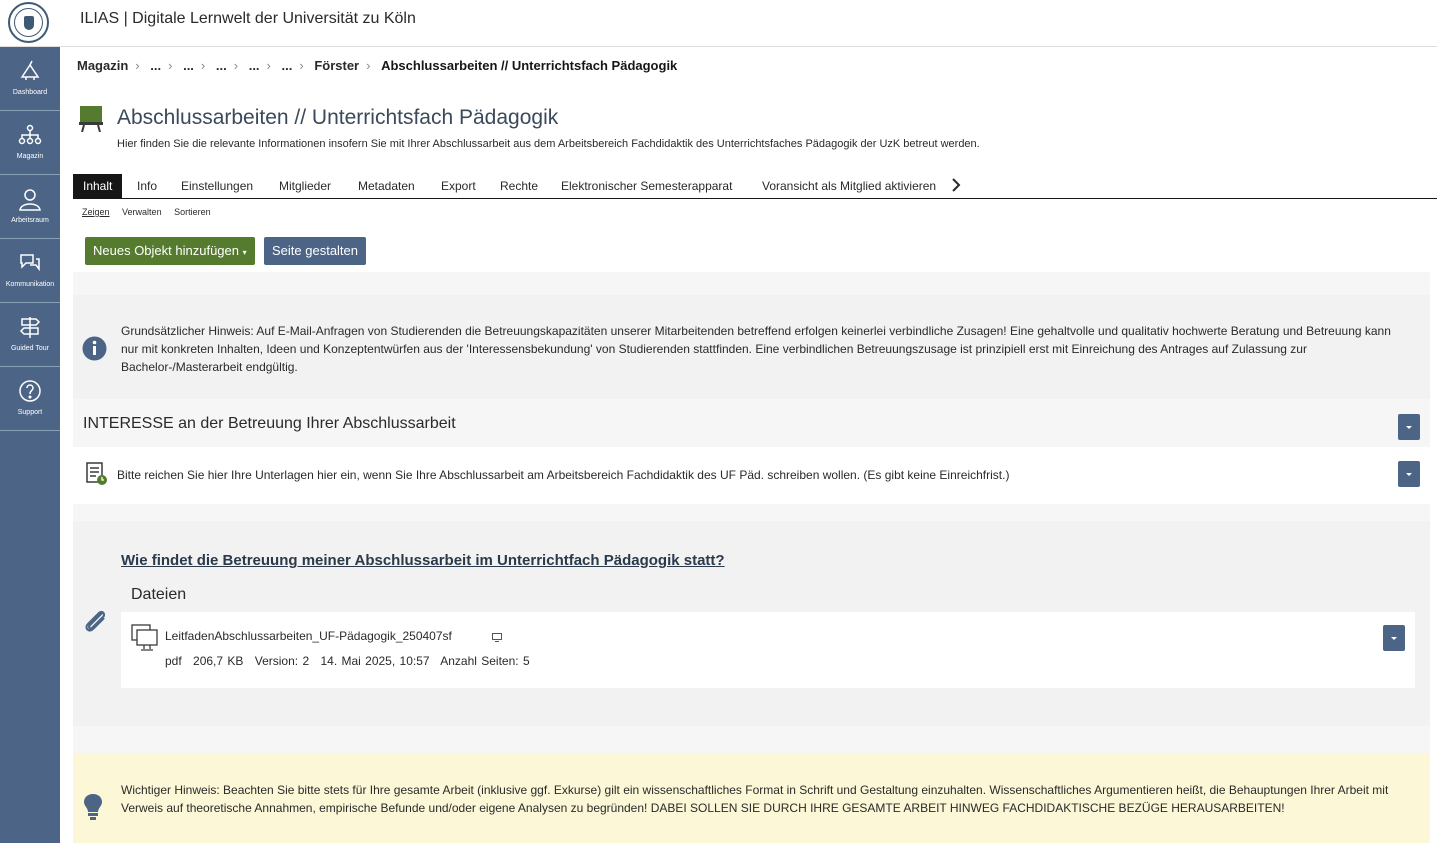  I want to click on sidebar-item-support: Support, so click(30, 399).